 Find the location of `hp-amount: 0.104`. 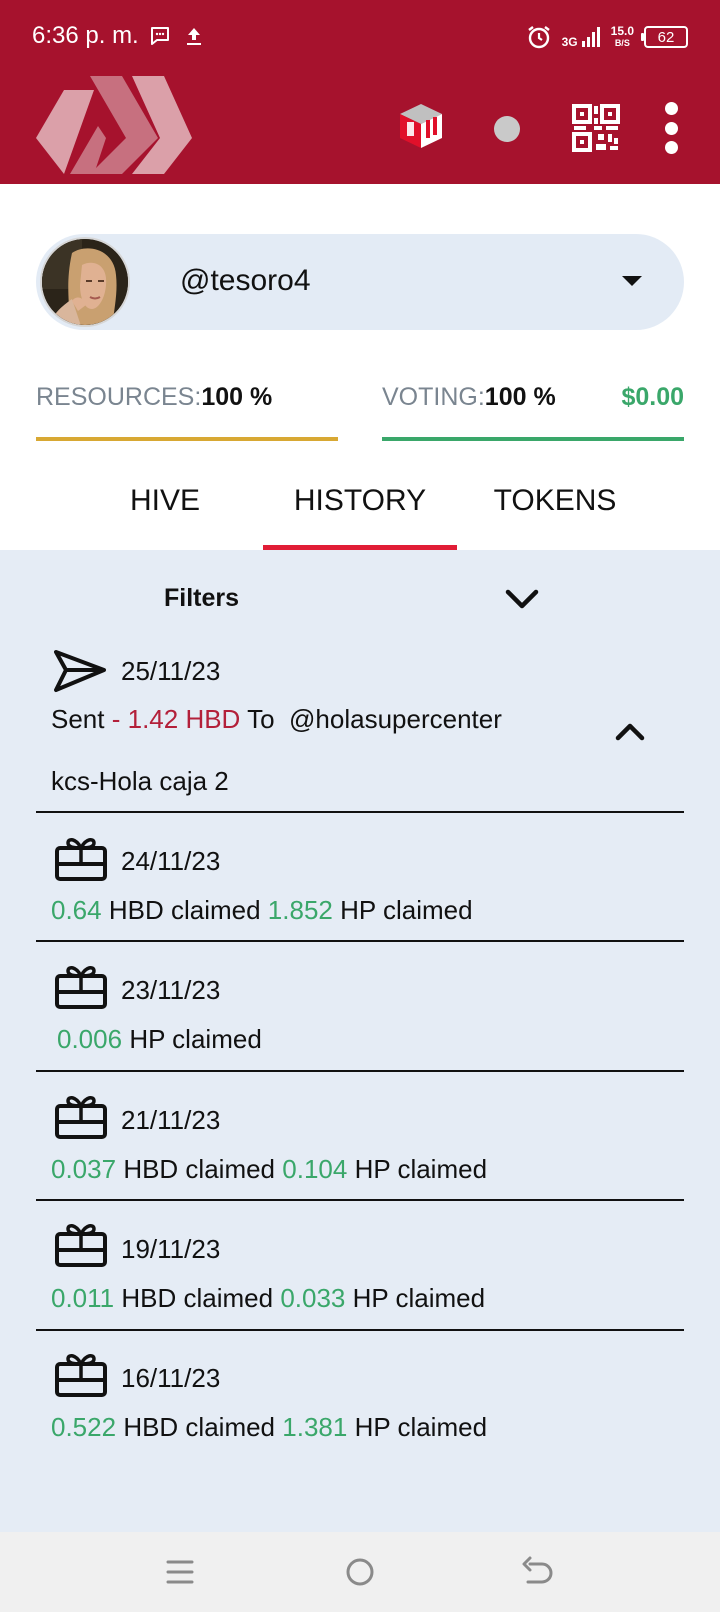

hp-amount: 0.104 is located at coordinates (315, 1169).